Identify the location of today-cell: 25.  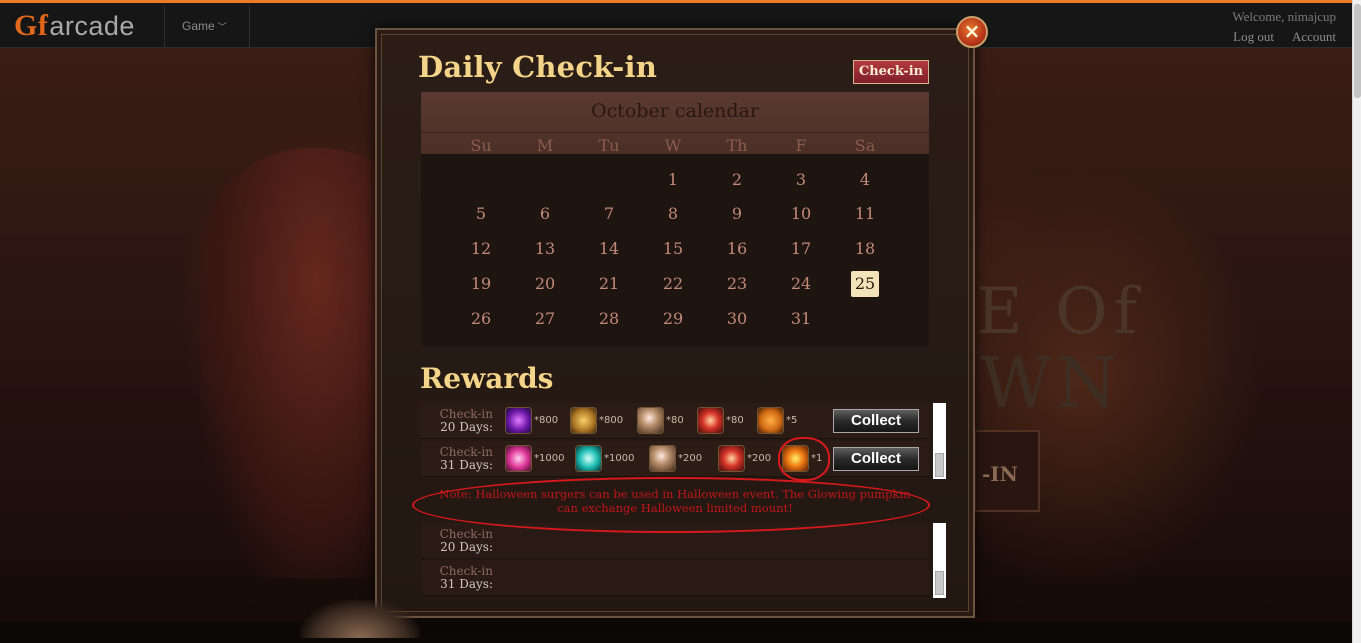
(865, 284).